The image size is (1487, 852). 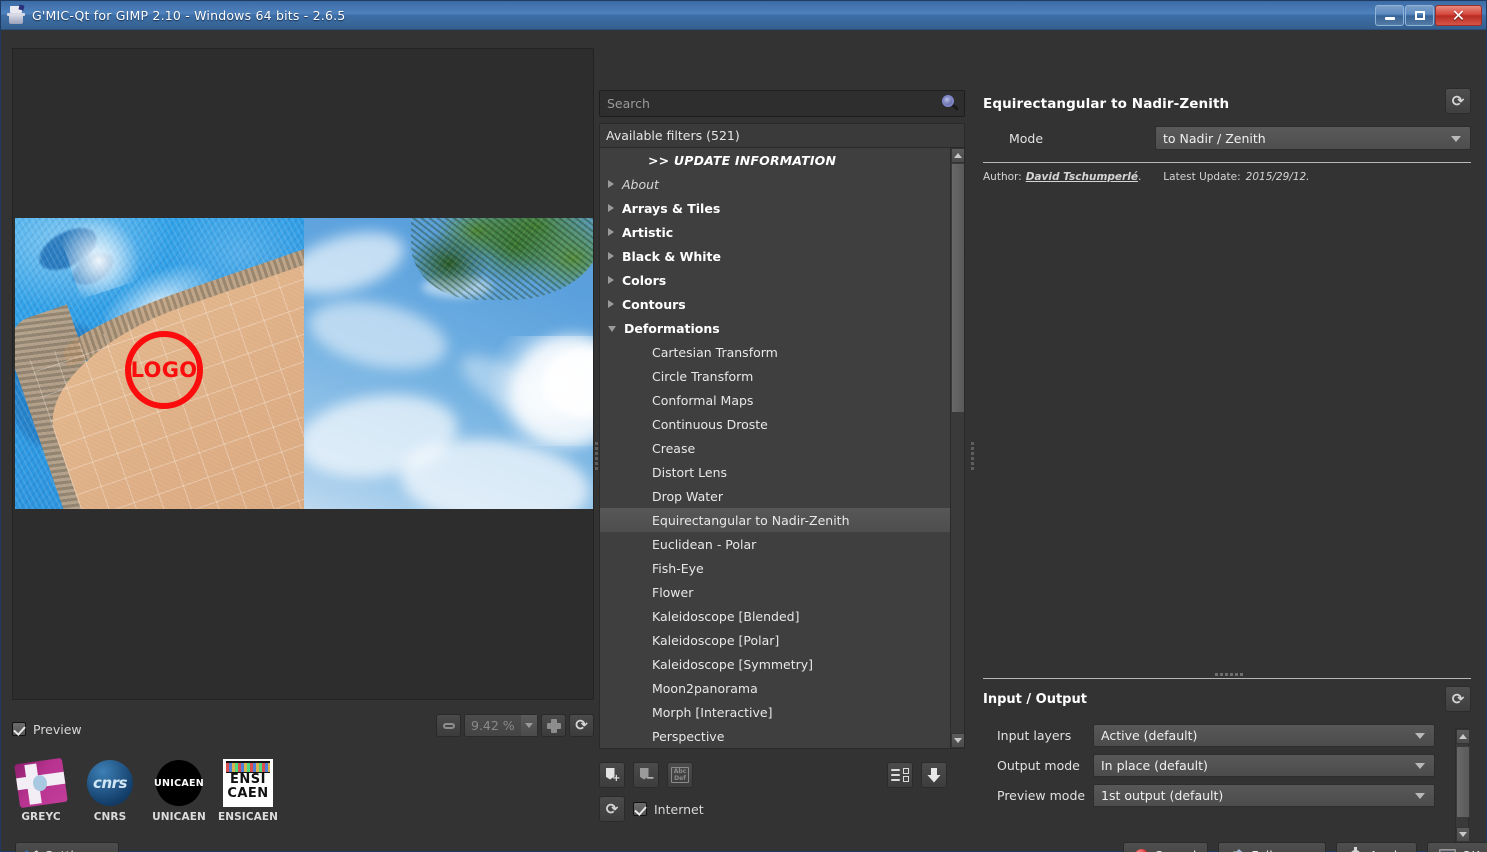 What do you see at coordinates (776, 256) in the screenshot?
I see `filter-category: Black & White` at bounding box center [776, 256].